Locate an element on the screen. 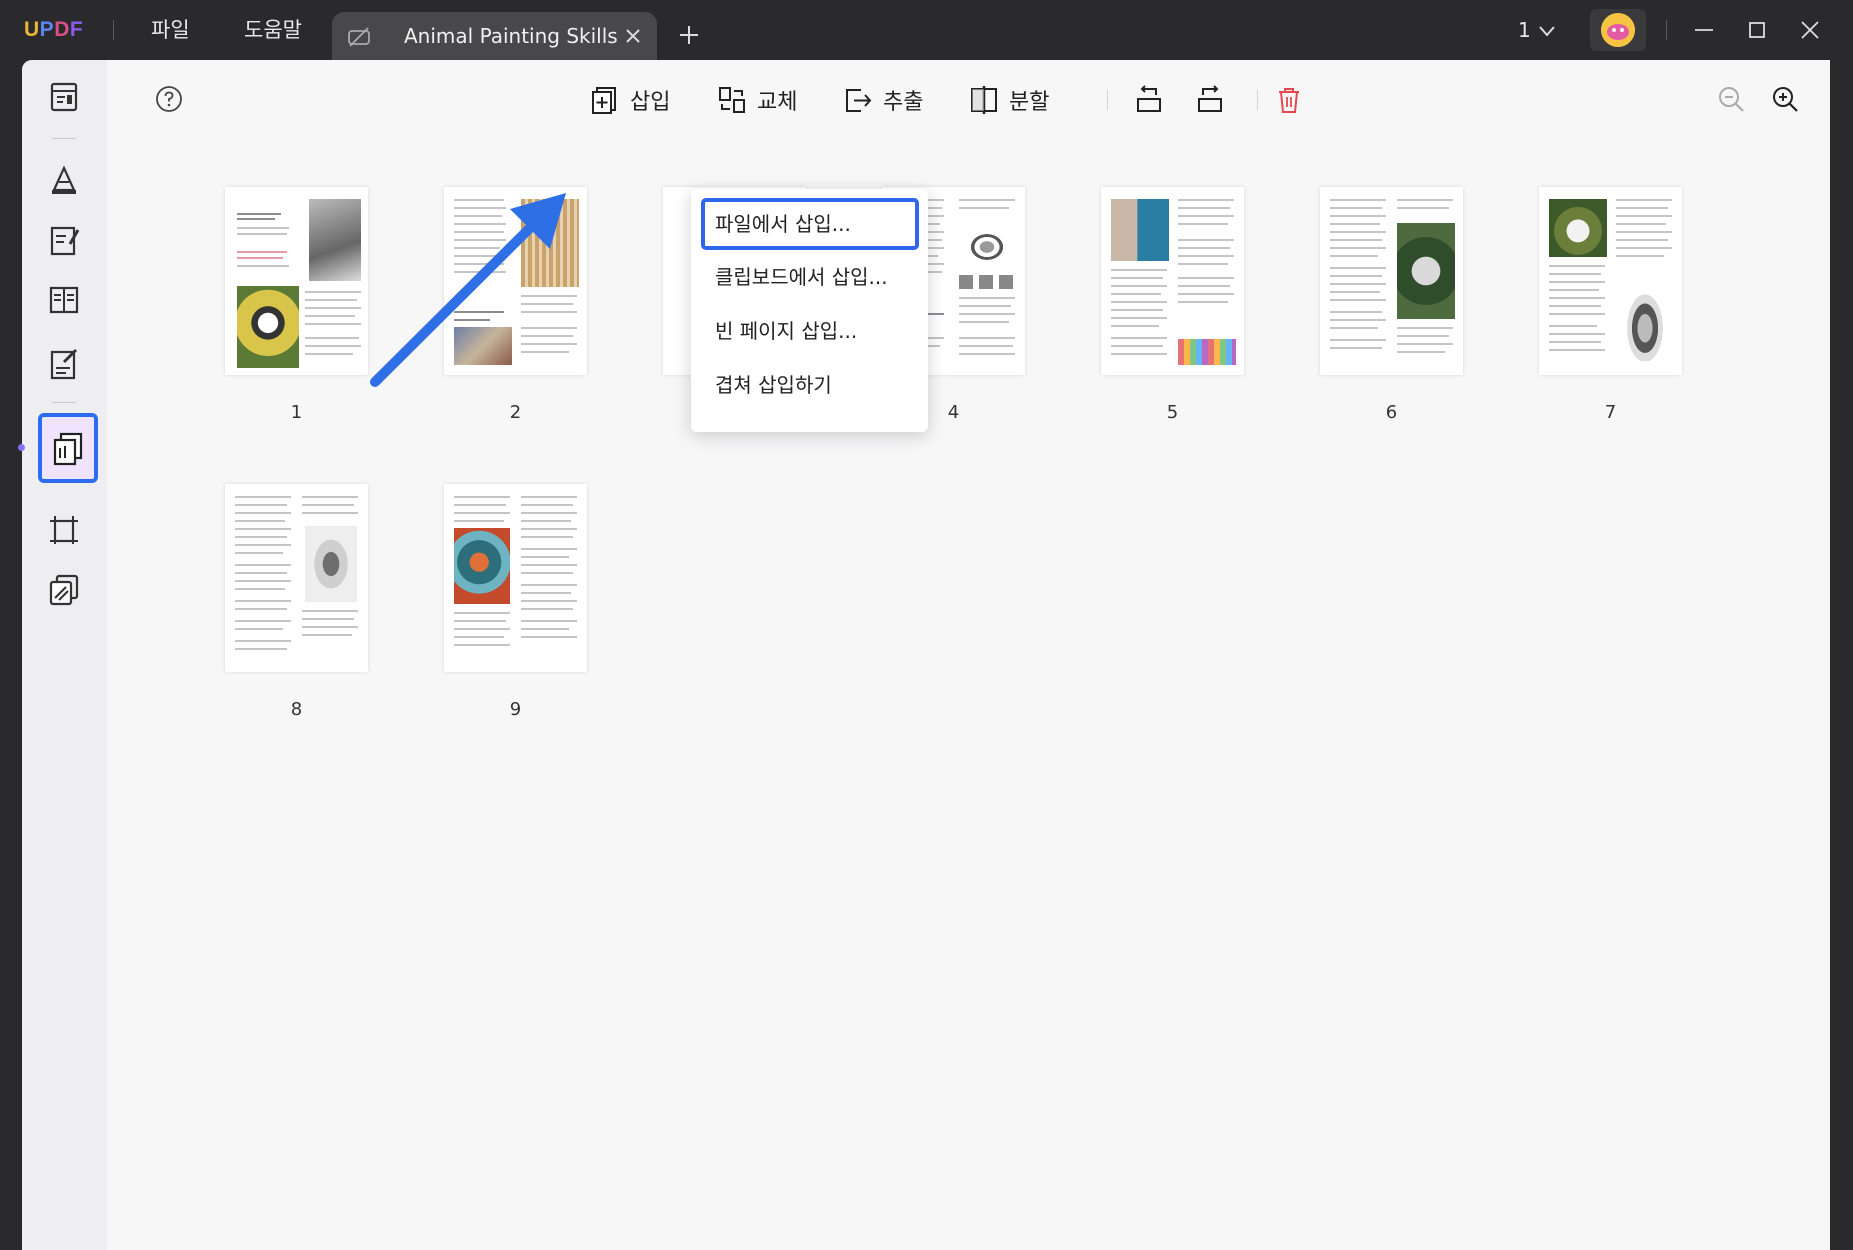  help-icon is located at coordinates (169, 99).